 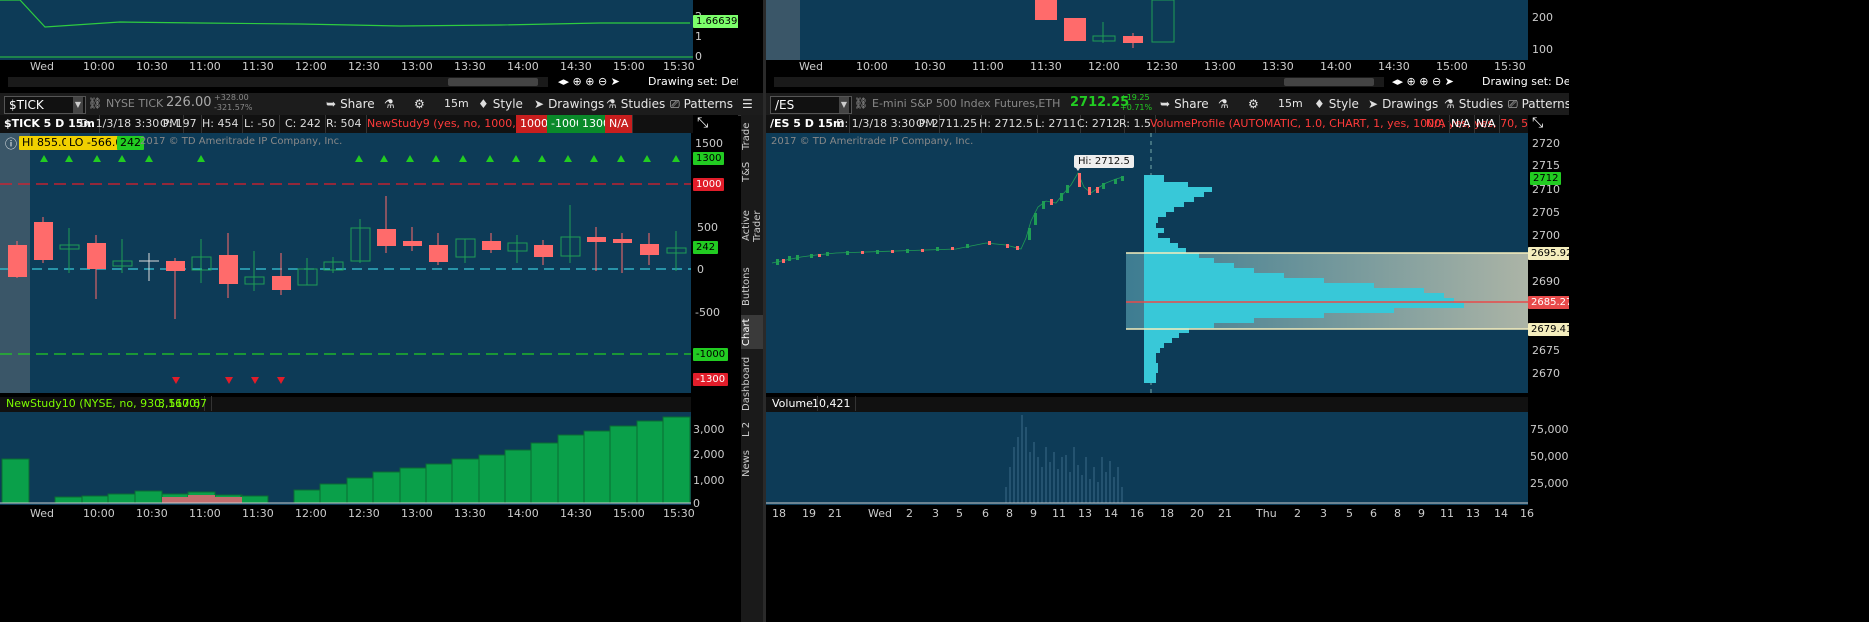 I want to click on studies-label: Studies, so click(x=643, y=104).